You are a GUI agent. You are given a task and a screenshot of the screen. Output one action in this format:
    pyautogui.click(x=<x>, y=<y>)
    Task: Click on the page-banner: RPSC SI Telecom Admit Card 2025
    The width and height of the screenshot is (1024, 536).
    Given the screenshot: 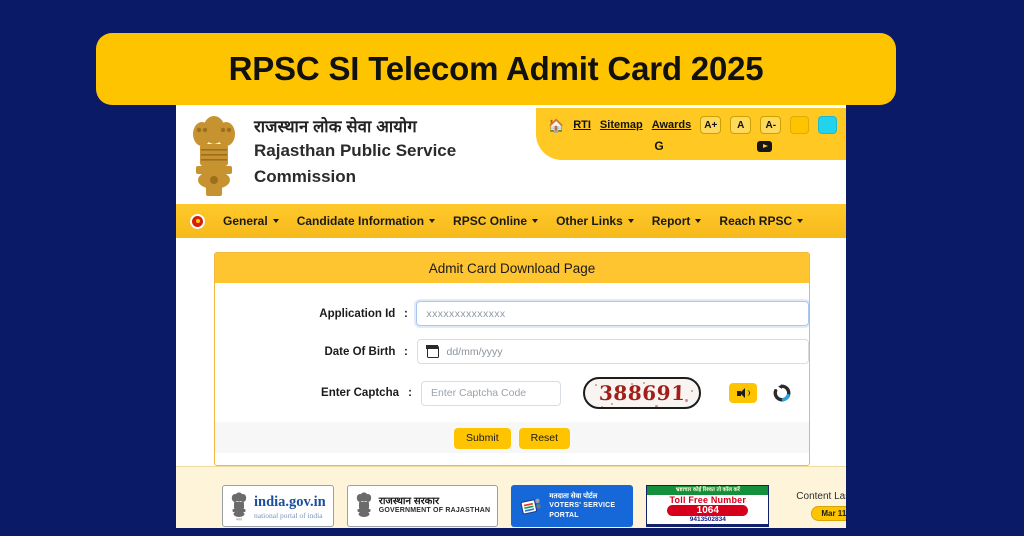 What is the action you would take?
    pyautogui.click(x=496, y=69)
    